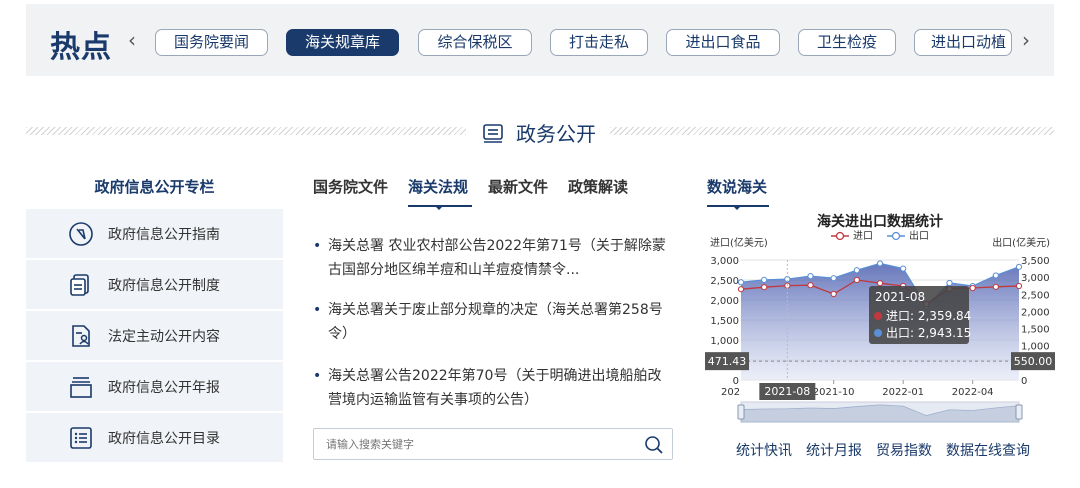 Image resolution: width=1080 pixels, height=488 pixels. I want to click on search-box, so click(493, 444).